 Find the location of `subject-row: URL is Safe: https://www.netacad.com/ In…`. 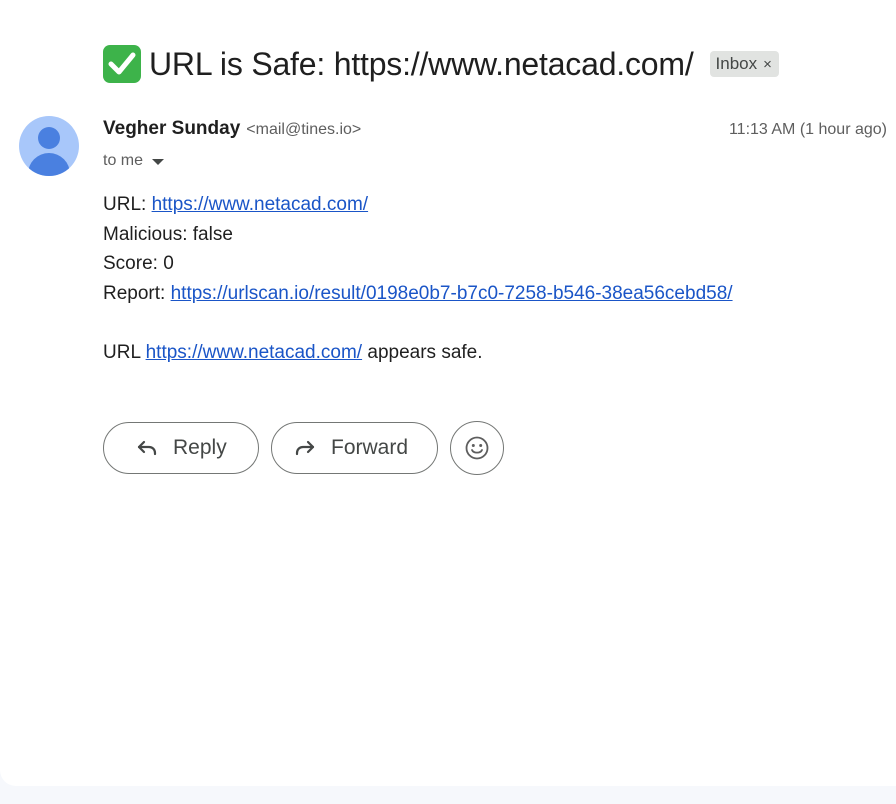

subject-row: URL is Safe: https://www.netacad.com/ In… is located at coordinates (441, 64).